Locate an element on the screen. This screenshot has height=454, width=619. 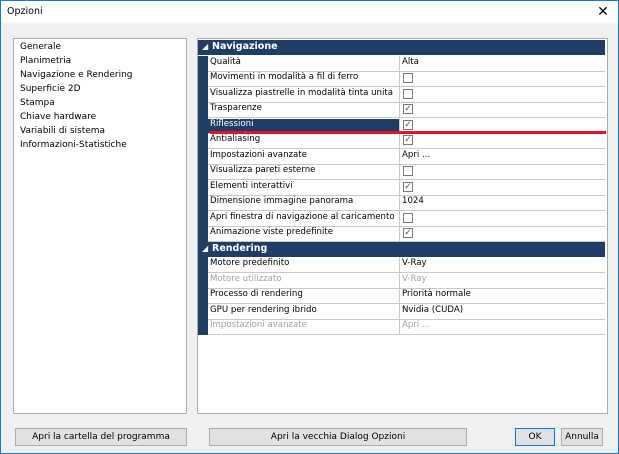
property-name: Trasparenze is located at coordinates (236, 108).